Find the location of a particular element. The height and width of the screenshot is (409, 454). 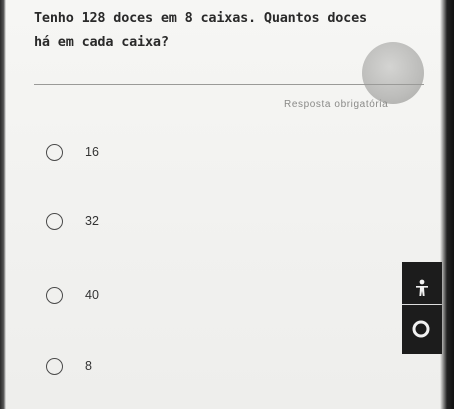

option-label: 16 is located at coordinates (92, 152).